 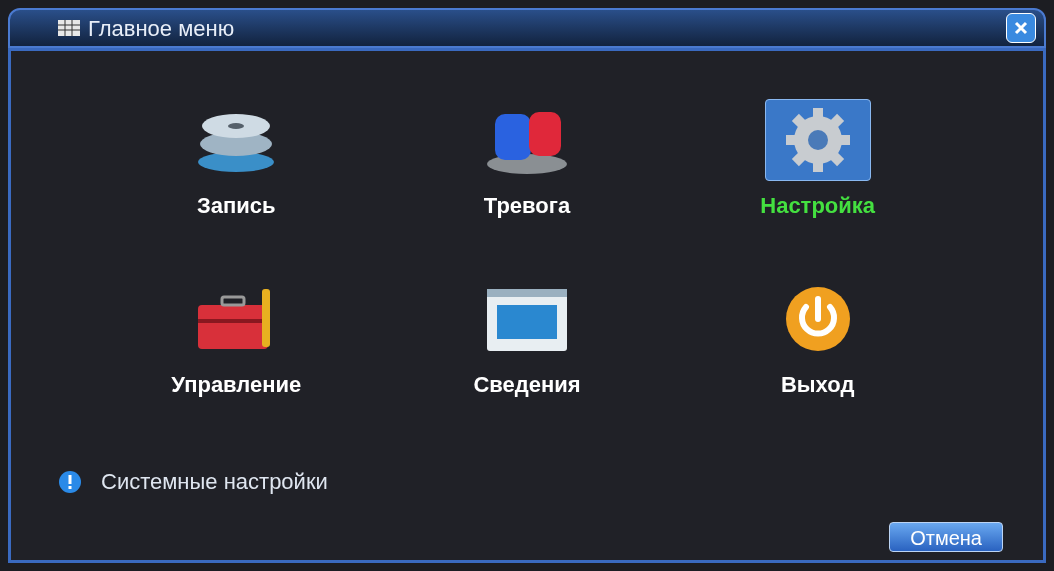 I want to click on menu-item: Запись, so click(x=236, y=160).